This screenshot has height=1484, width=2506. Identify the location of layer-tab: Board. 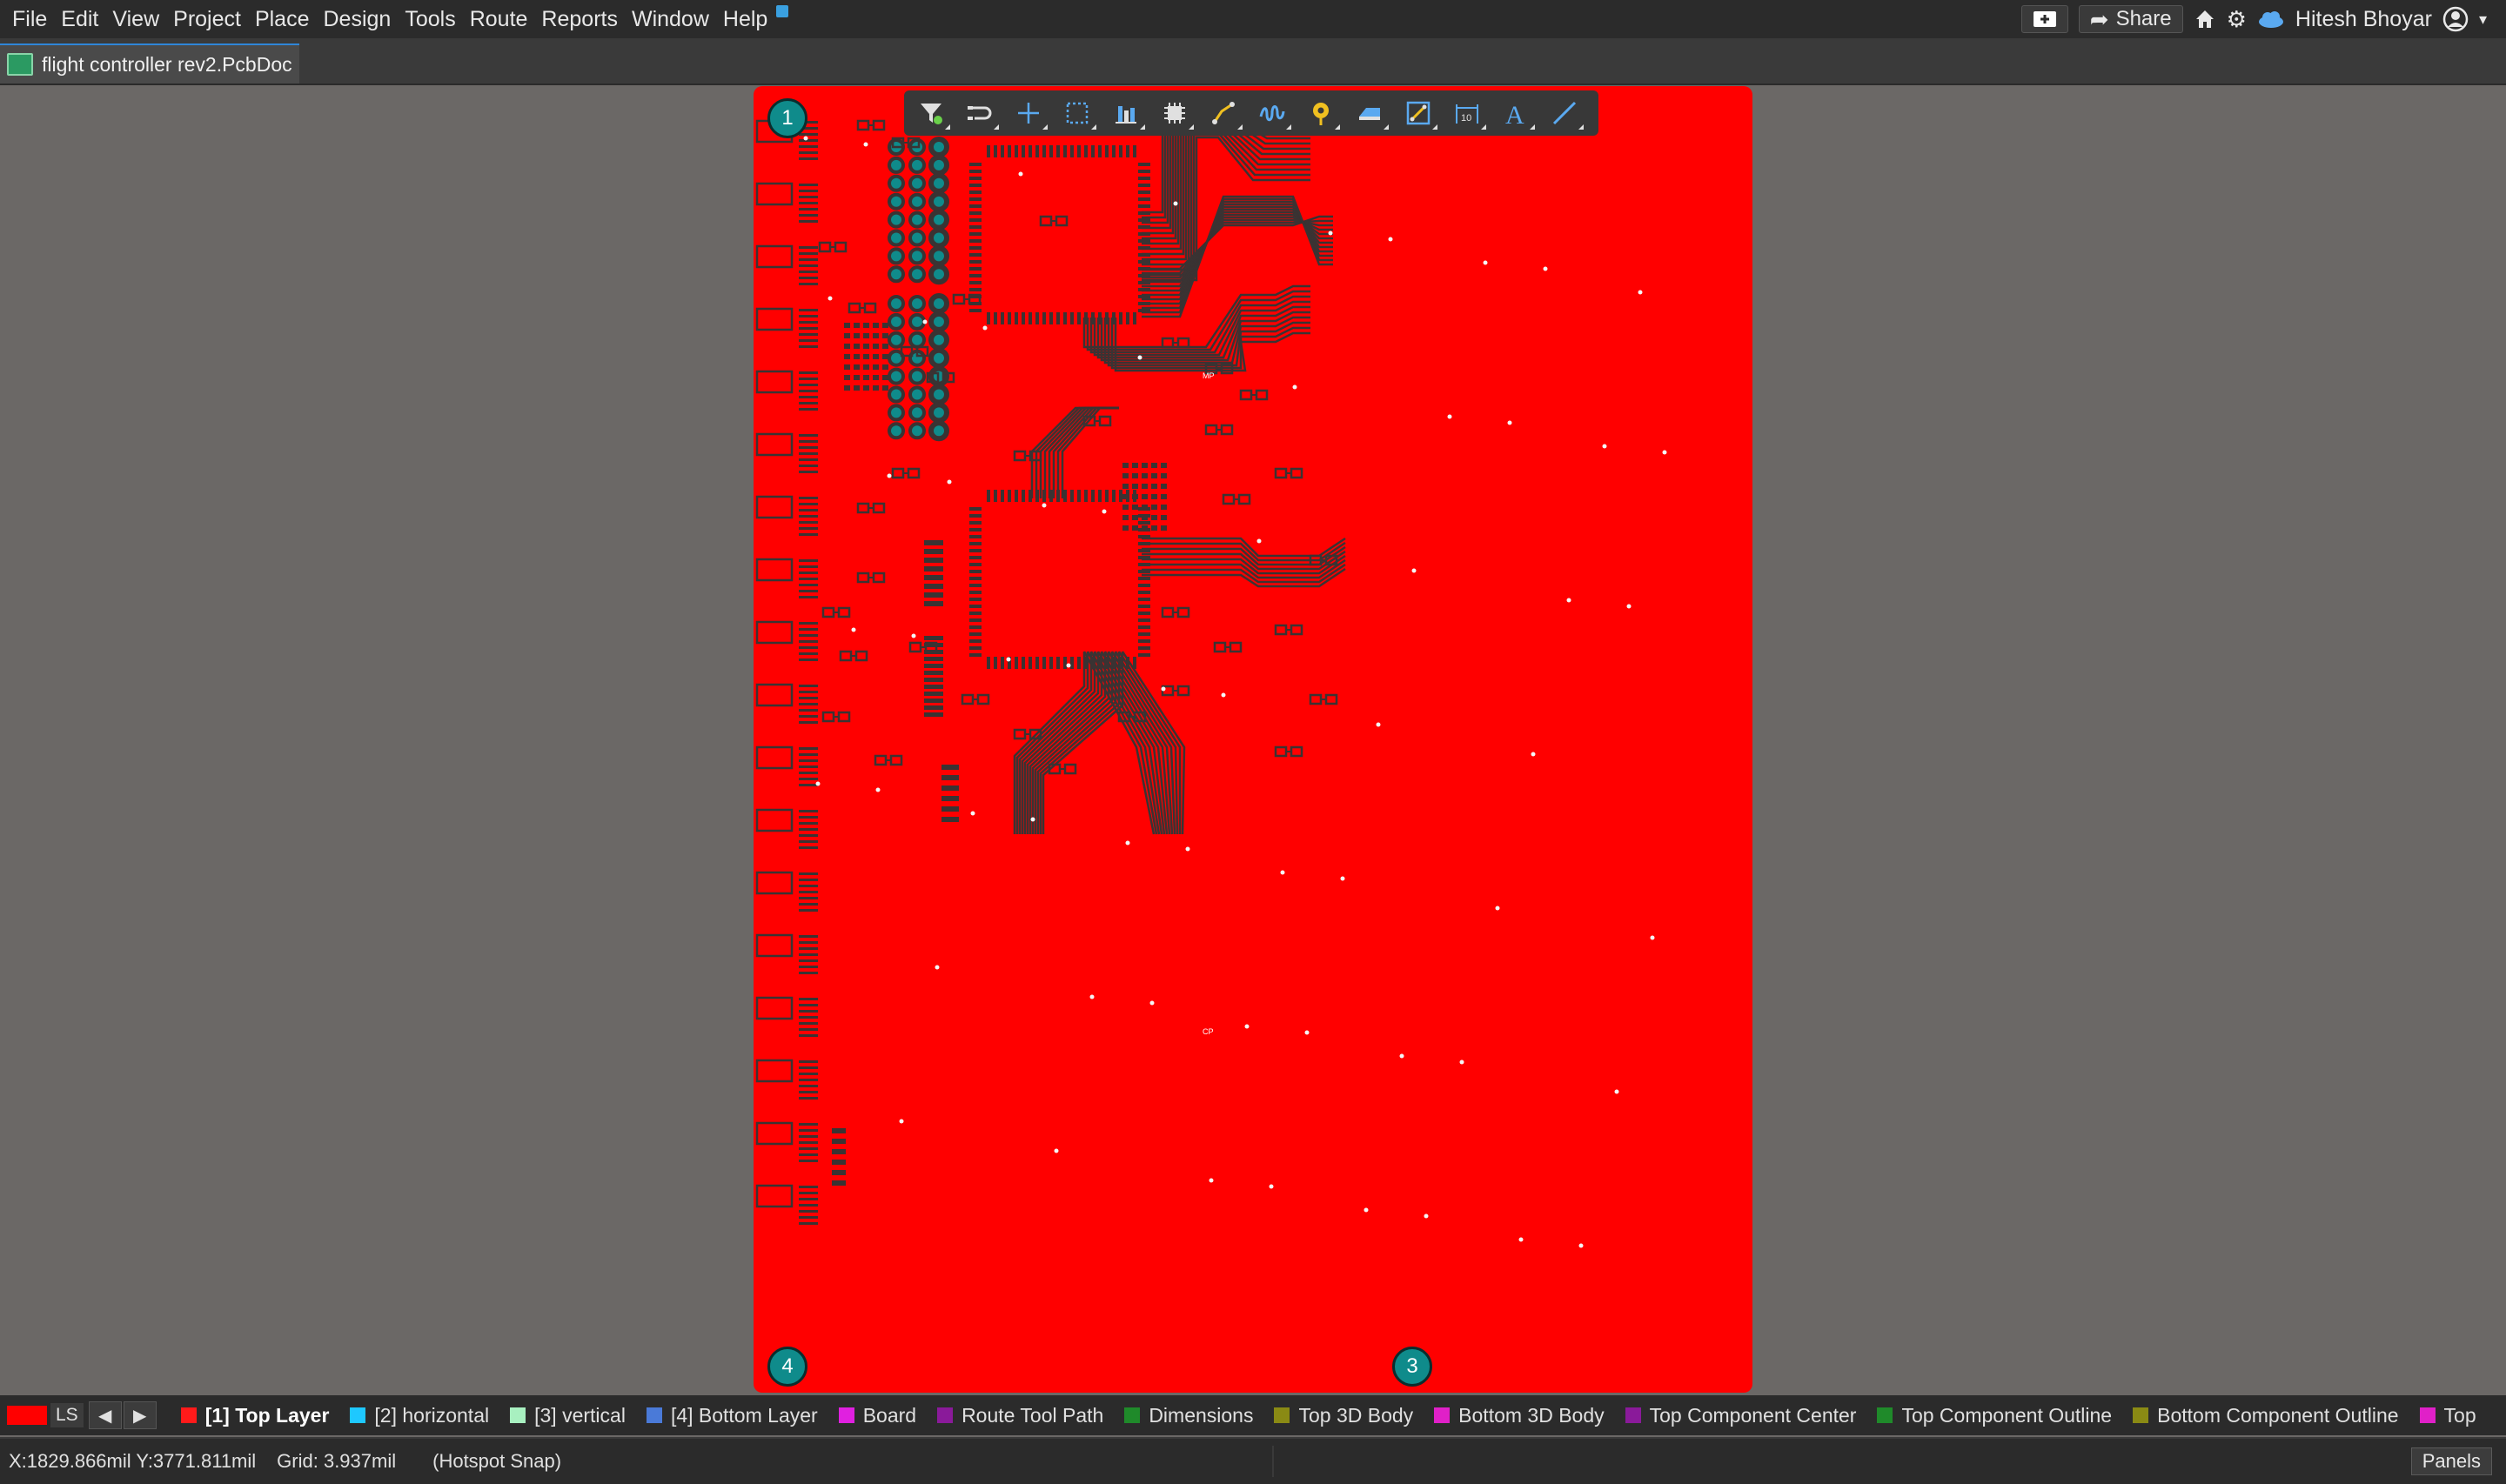
(877, 1415).